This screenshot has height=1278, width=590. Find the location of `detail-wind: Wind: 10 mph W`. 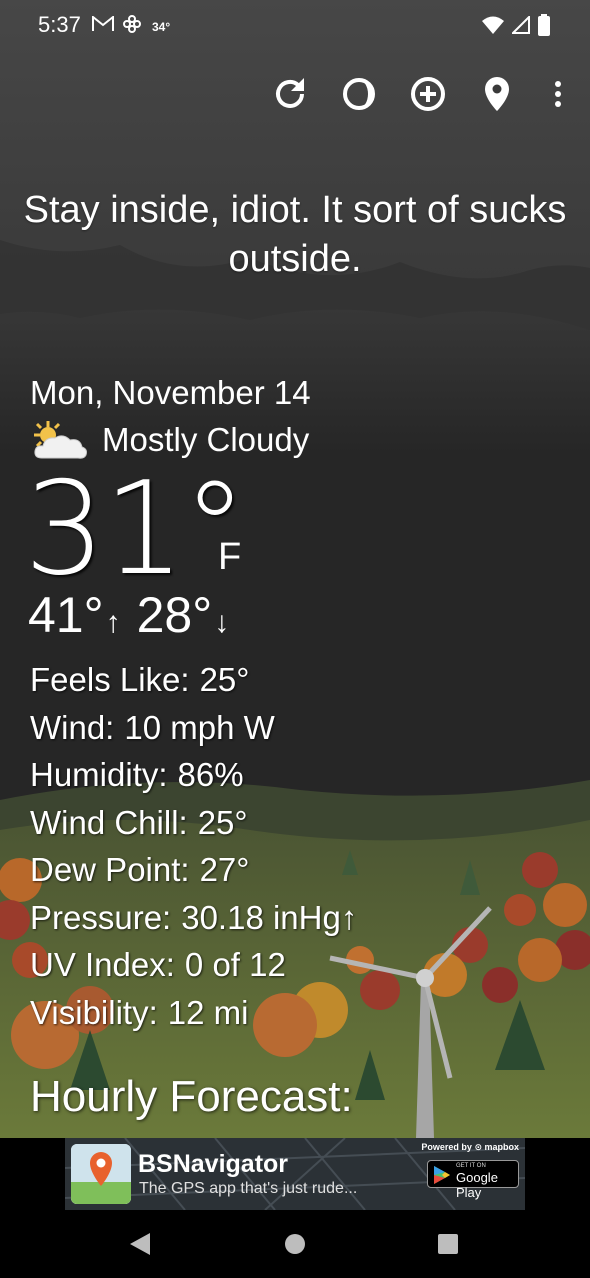

detail-wind: Wind: 10 mph W is located at coordinates (193, 728).